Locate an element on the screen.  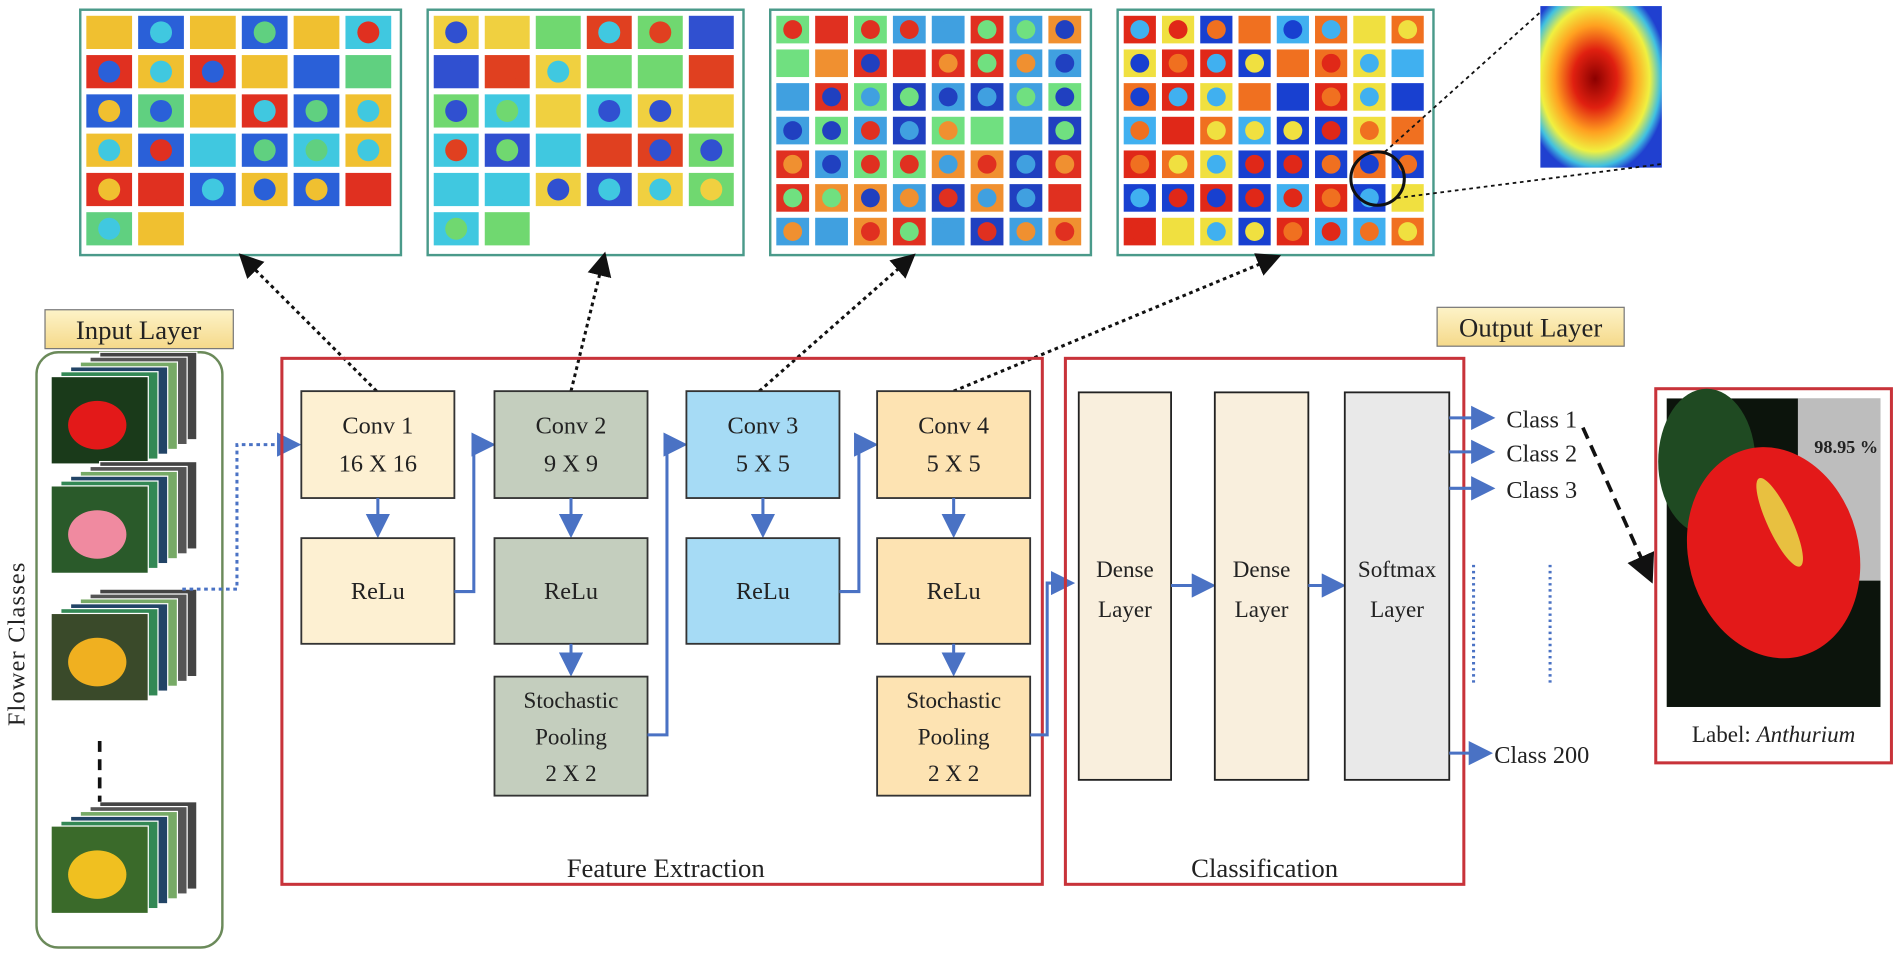
confidence-score: 98.95 % is located at coordinates (1846, 447).